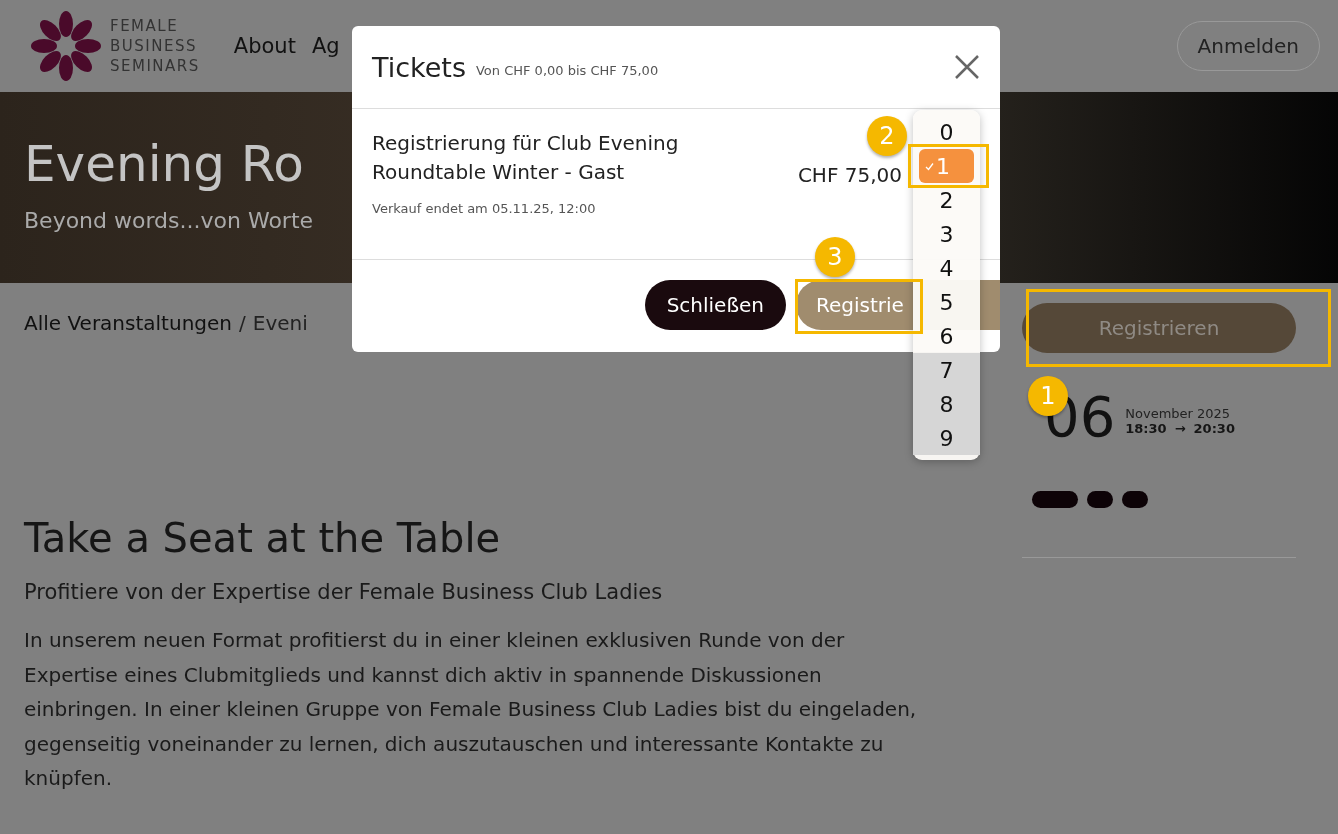 This screenshot has height=834, width=1338. I want to click on logo-text: FEMALE, so click(145, 26).